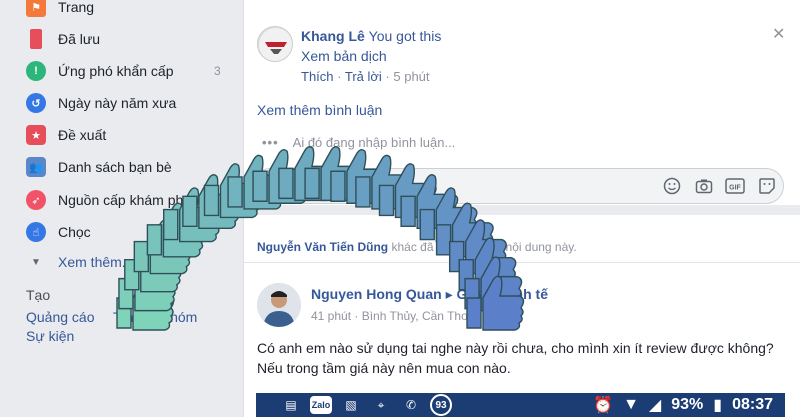  Describe the element at coordinates (767, 186) in the screenshot. I see `sticker-icon` at that location.